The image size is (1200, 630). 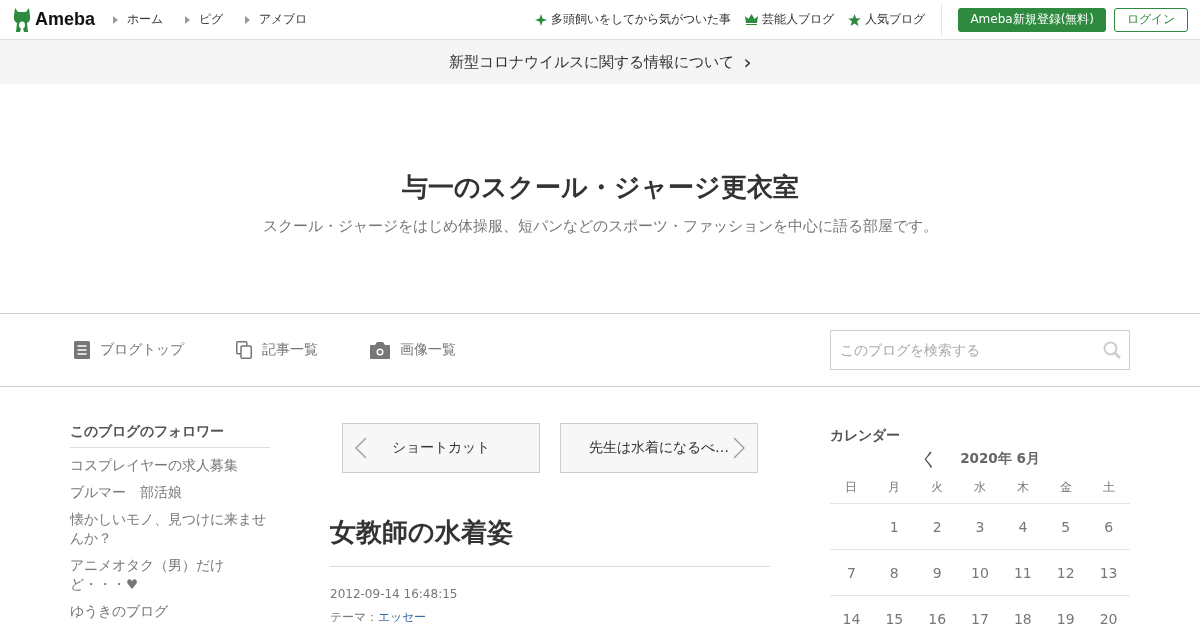 I want to click on calendar-day: 10, so click(x=980, y=572).